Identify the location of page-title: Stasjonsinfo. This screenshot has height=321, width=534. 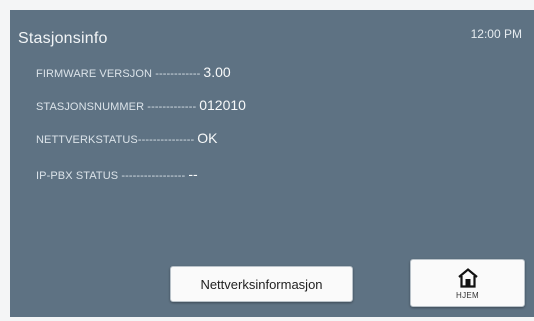
(63, 38).